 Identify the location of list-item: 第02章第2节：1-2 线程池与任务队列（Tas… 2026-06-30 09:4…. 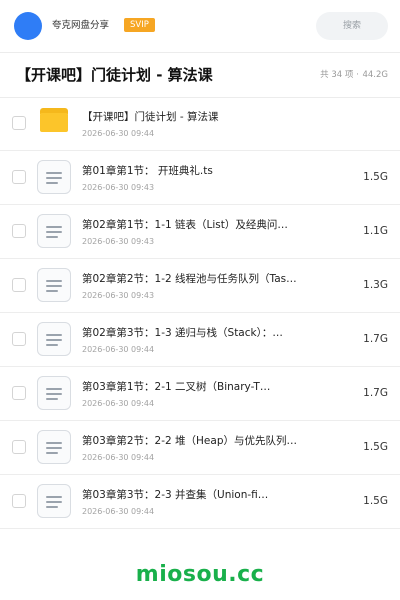
(200, 286).